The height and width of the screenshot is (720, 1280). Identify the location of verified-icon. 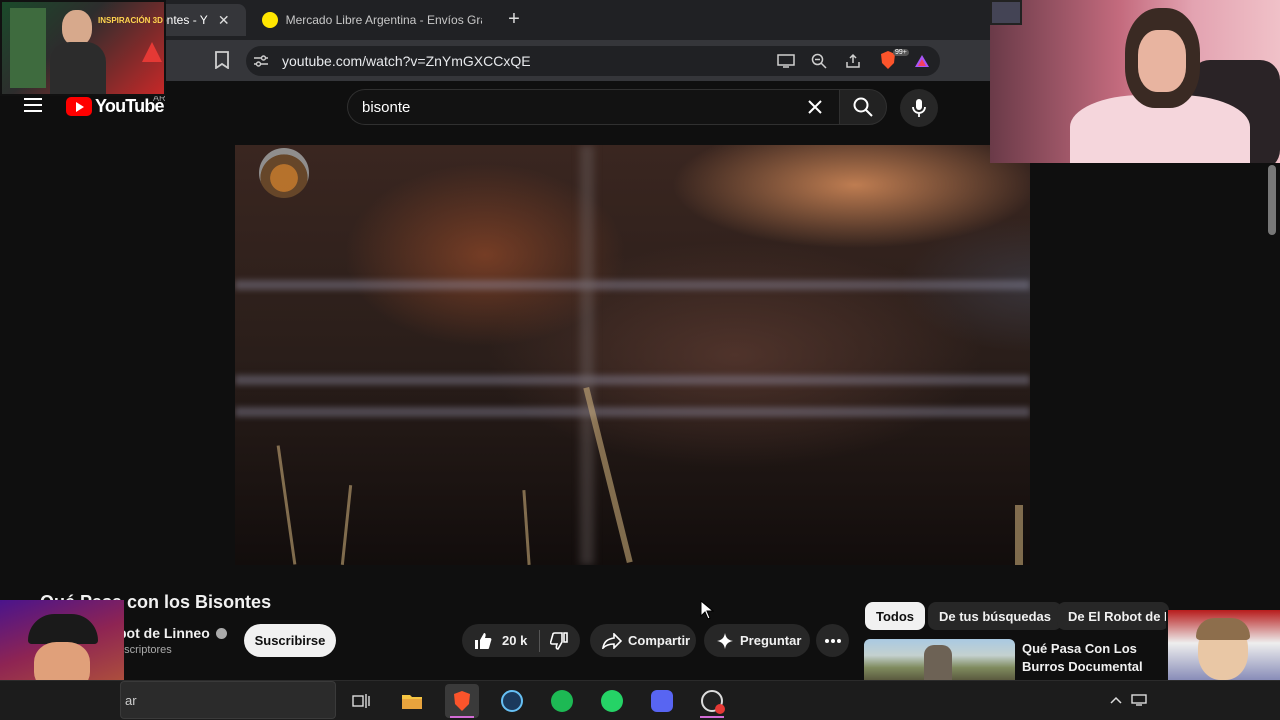
(221, 633).